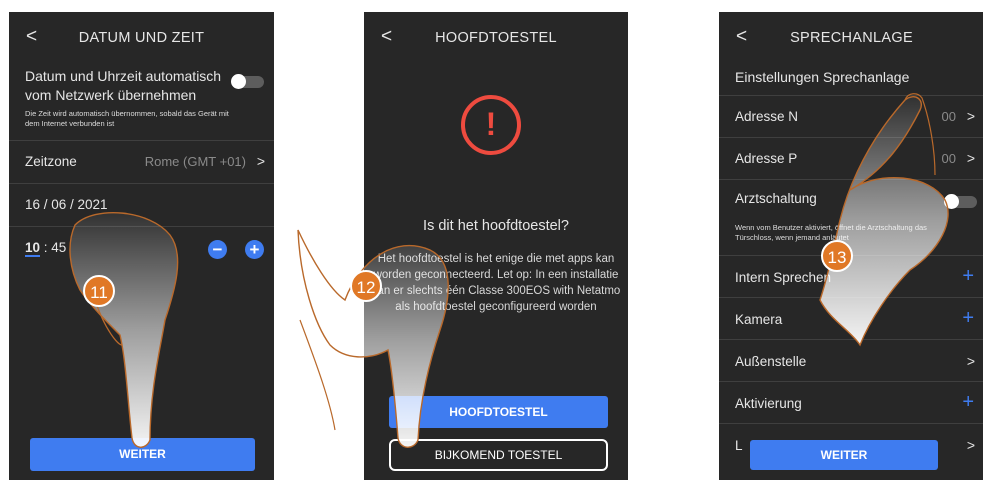 Image resolution: width=983 pixels, height=482 pixels. I want to click on page-title: HOOFDTOESTEL, so click(496, 38).